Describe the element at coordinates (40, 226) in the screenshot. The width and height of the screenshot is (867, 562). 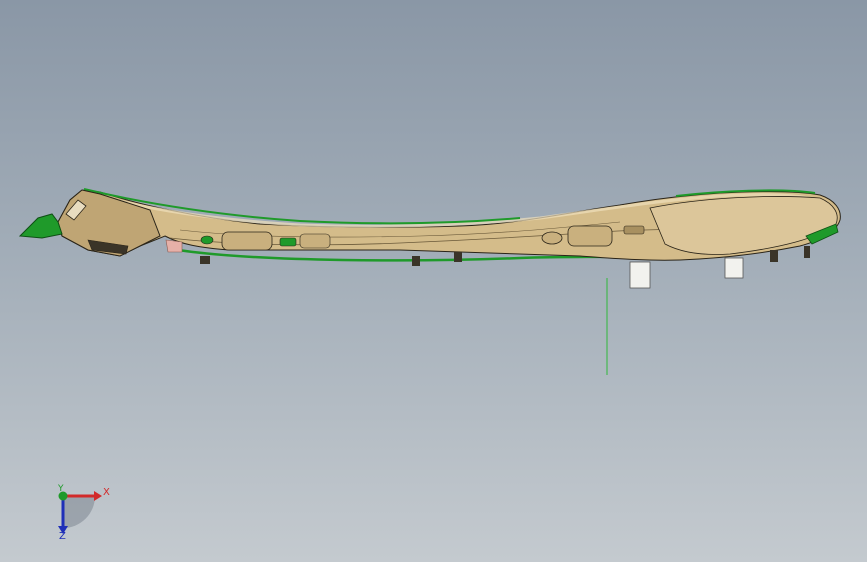
I see `left-green-flap` at that location.